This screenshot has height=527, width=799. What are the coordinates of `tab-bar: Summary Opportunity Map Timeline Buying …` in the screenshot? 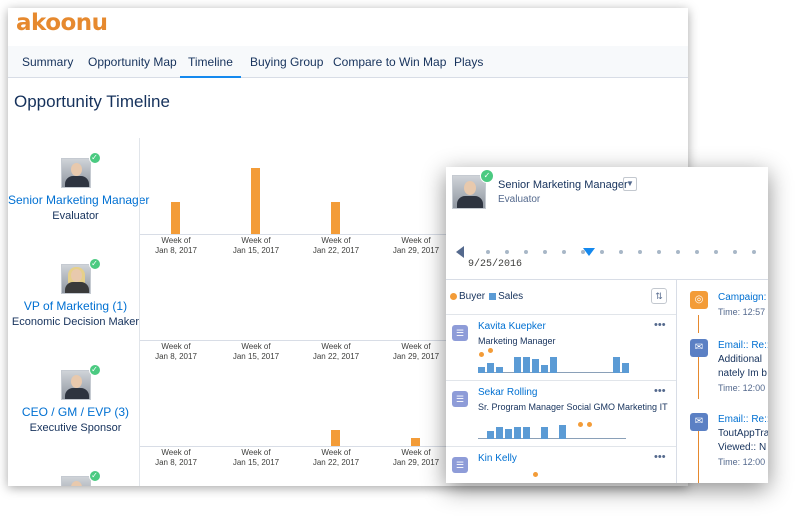 It's located at (348, 62).